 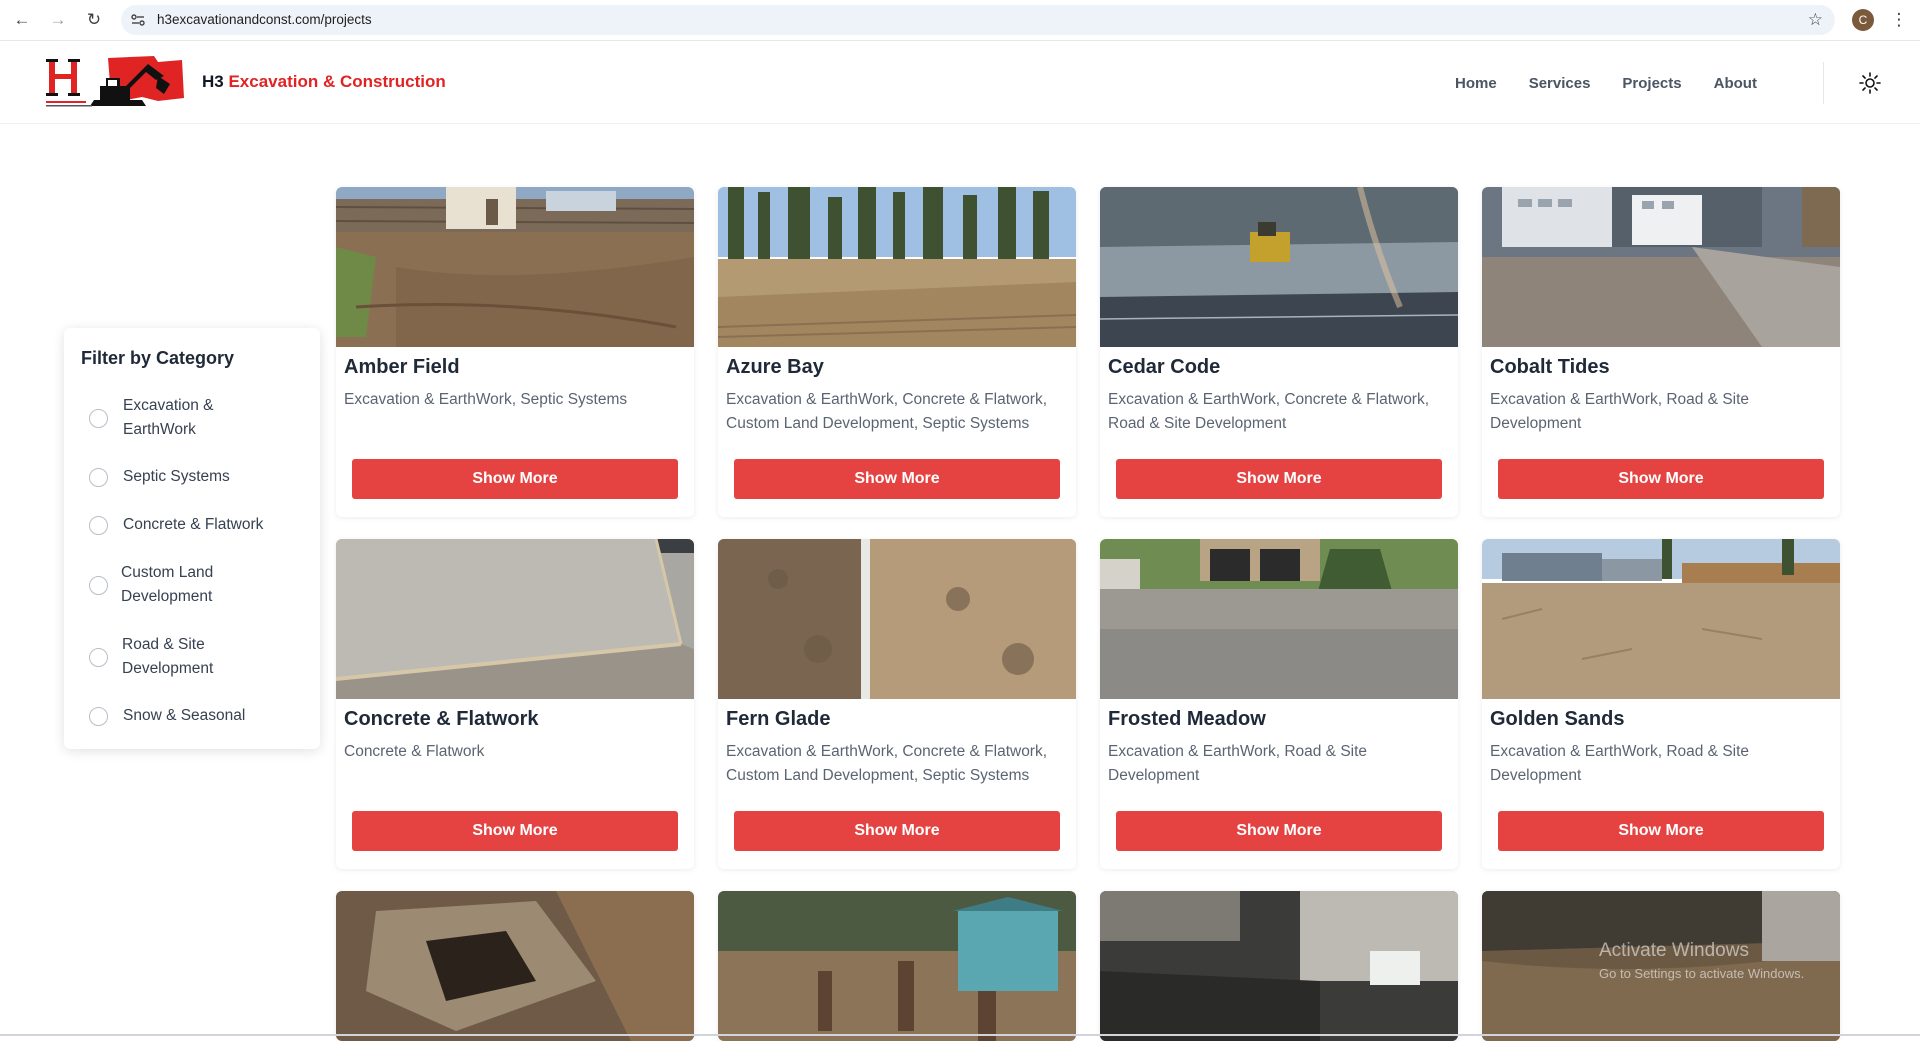 I want to click on project-title: Cobalt Tides, so click(x=1550, y=367).